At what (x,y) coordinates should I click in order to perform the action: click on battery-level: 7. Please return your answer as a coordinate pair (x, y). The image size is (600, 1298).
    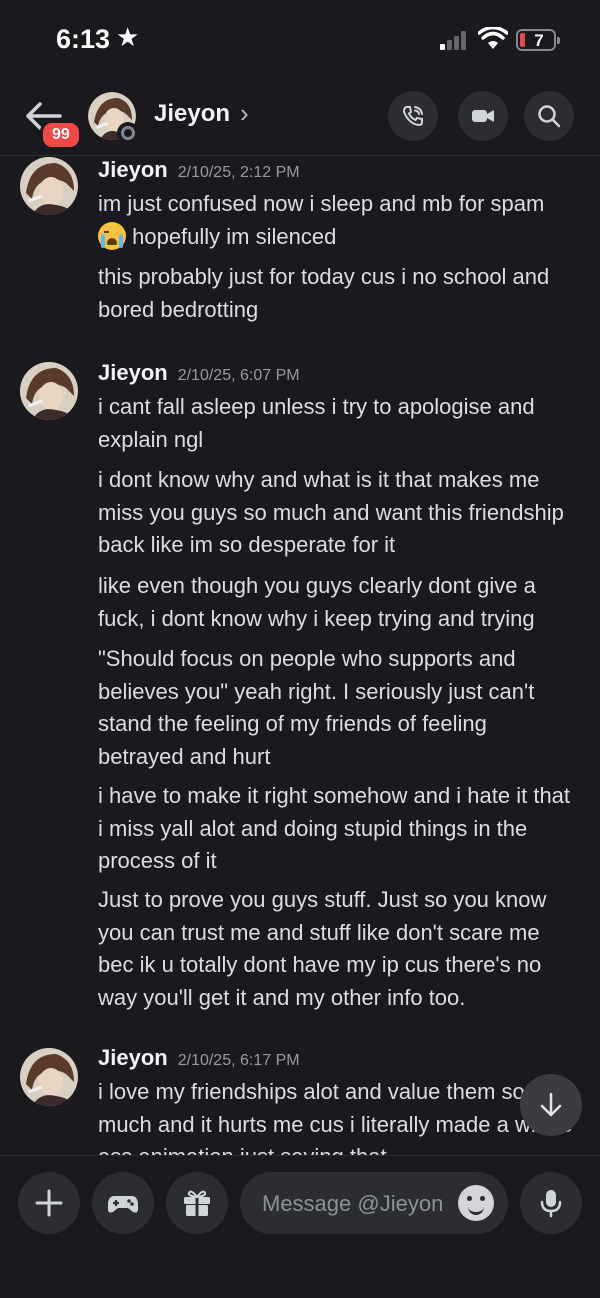
    Looking at the image, I should click on (539, 40).